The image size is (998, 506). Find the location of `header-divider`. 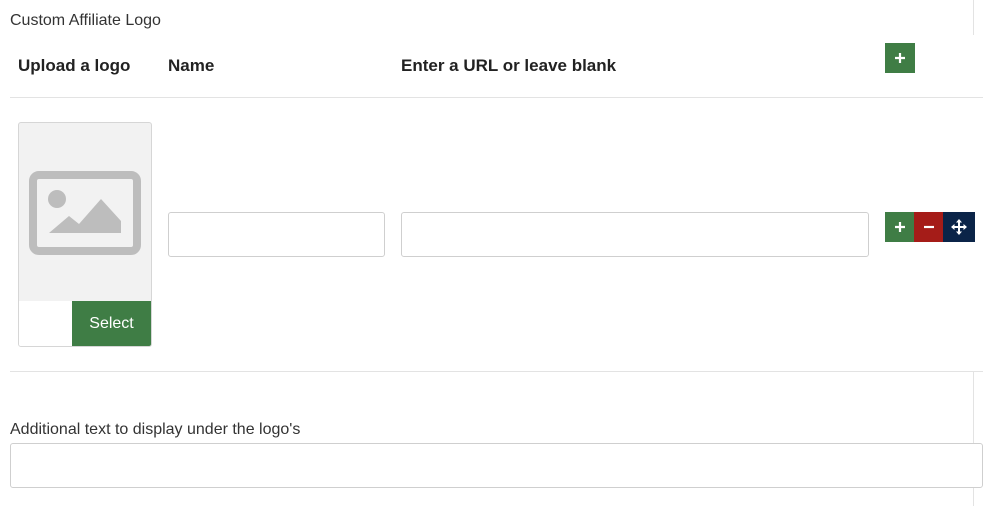

header-divider is located at coordinates (496, 97).